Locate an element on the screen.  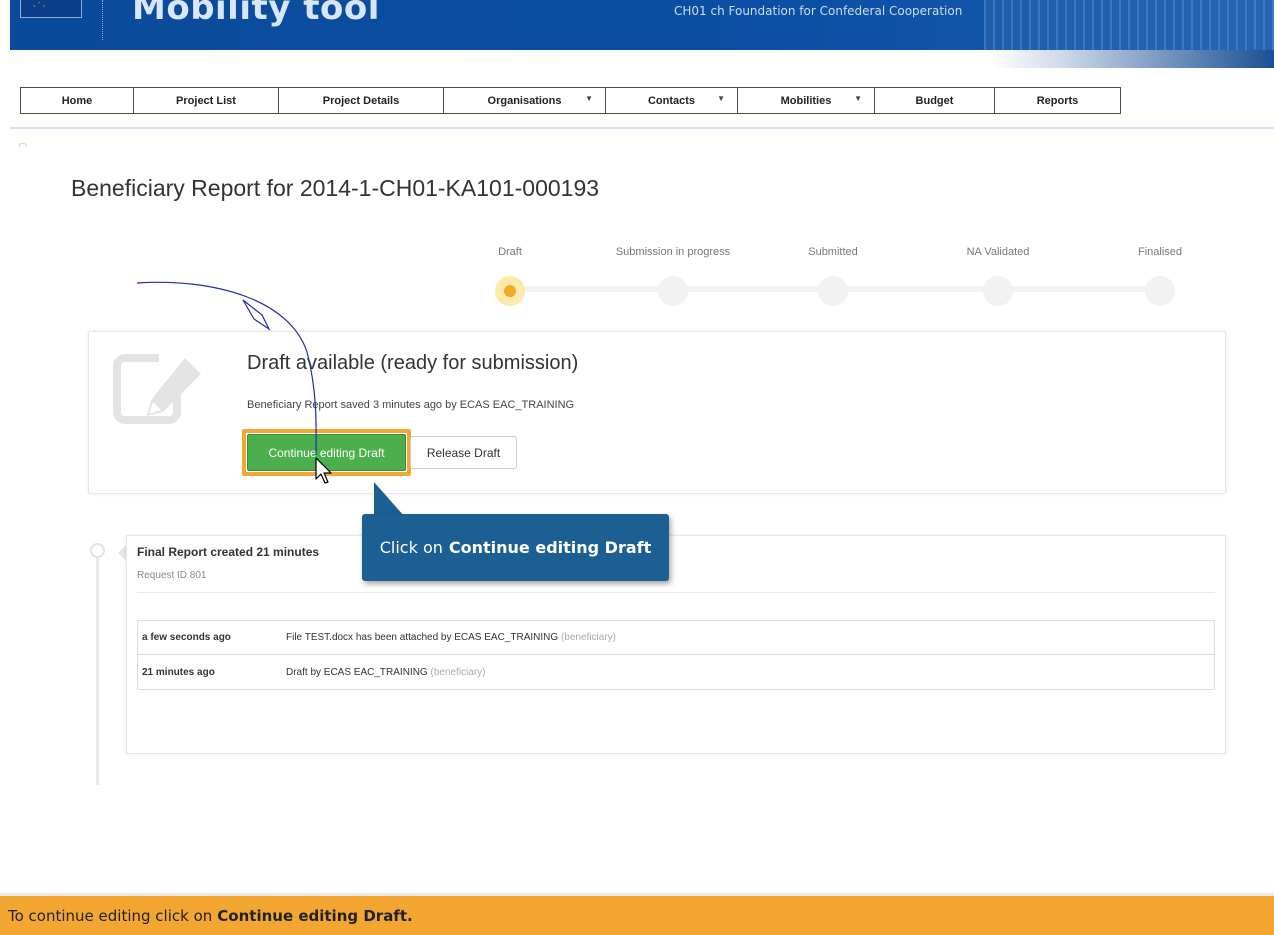
nav-item-label: Organisations is located at coordinates (524, 100).